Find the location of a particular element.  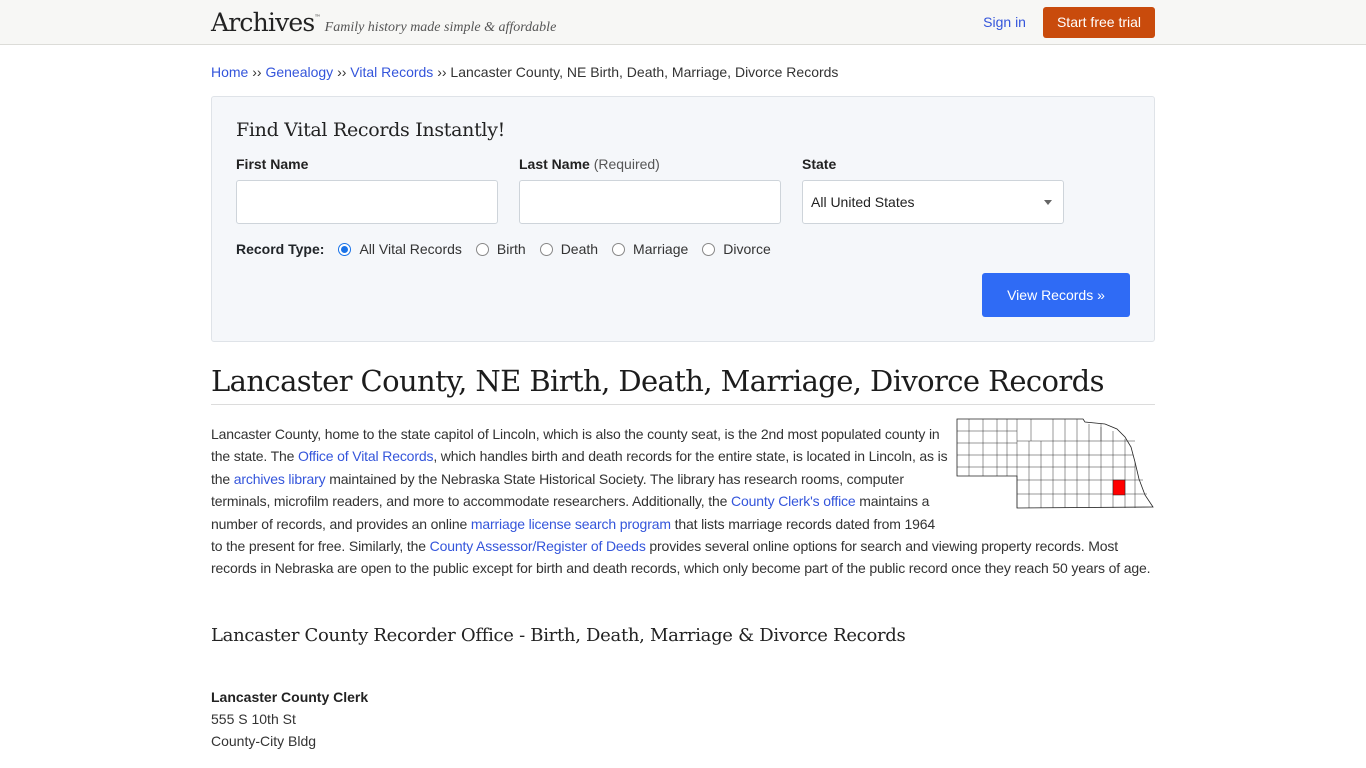

first-name-label-text: First Name is located at coordinates (272, 164).